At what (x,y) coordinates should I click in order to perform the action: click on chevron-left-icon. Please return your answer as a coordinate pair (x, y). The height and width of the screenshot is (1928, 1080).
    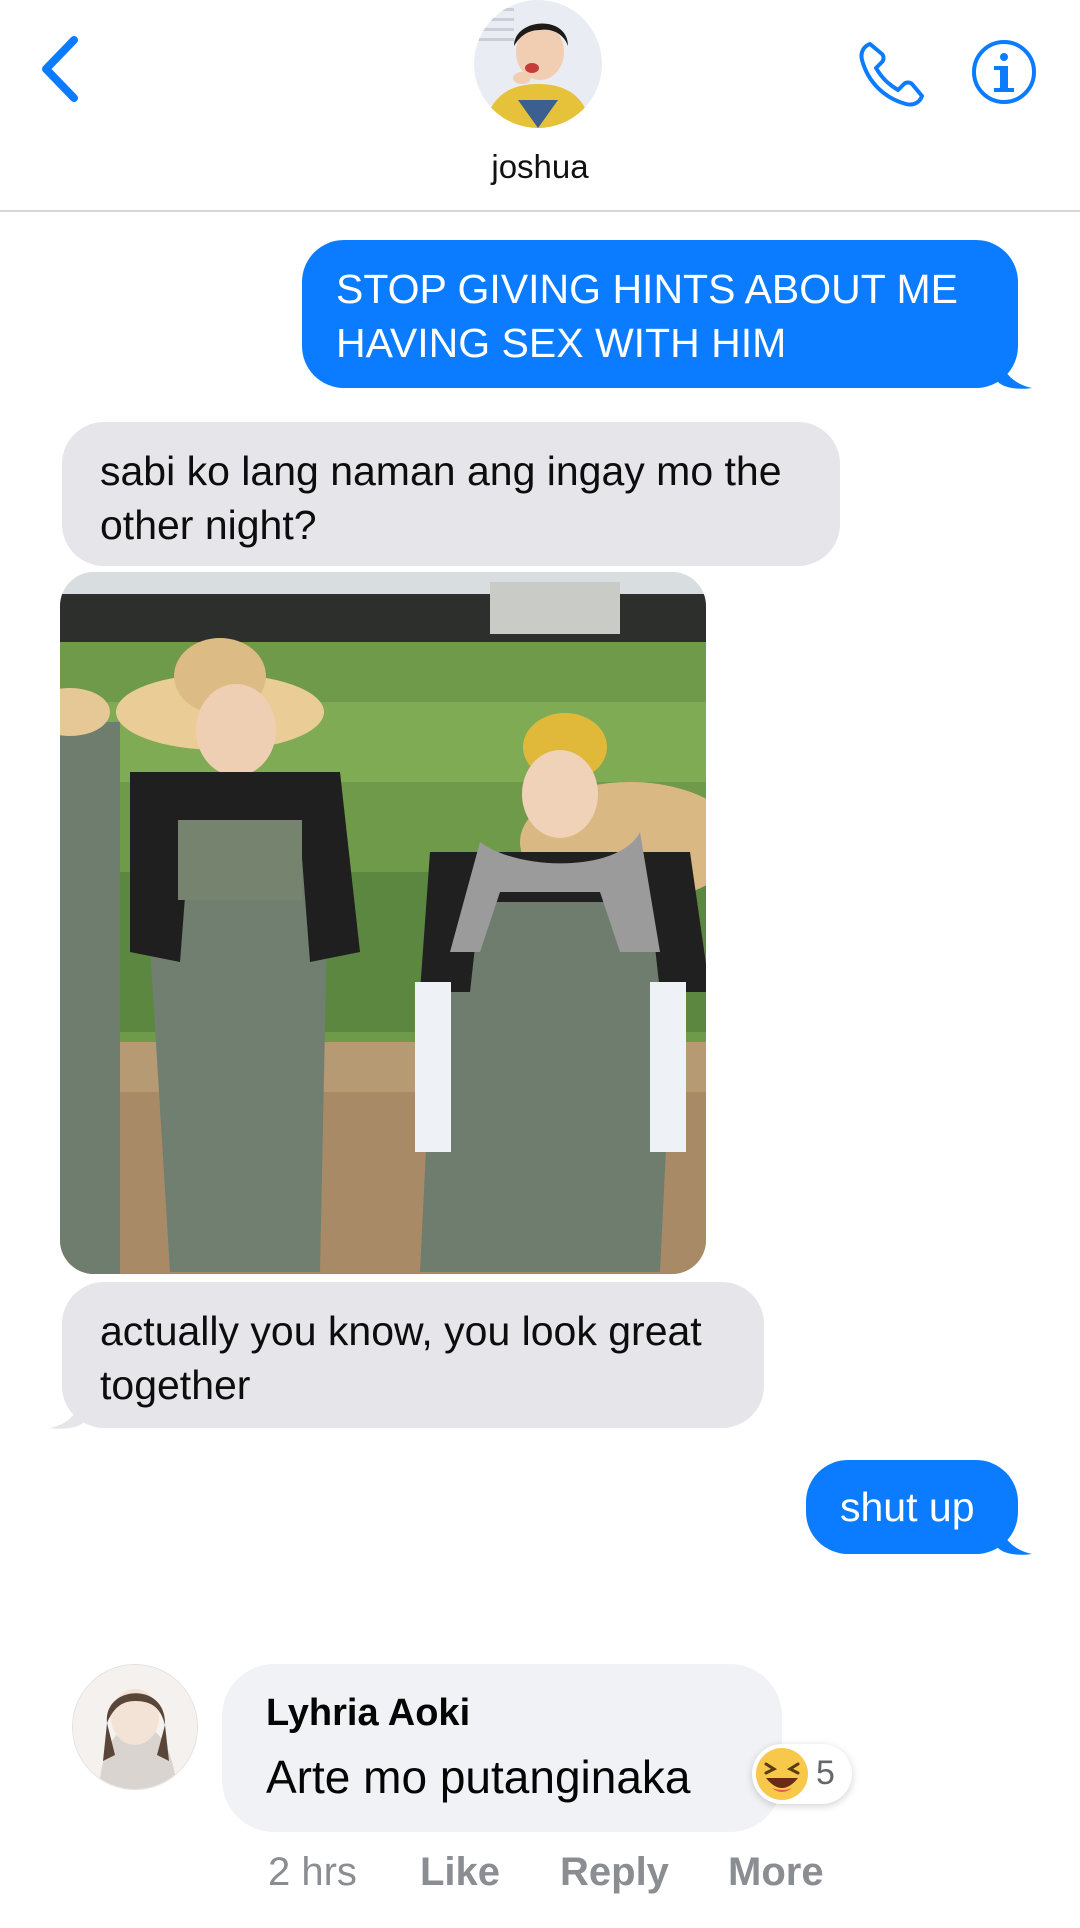
    Looking at the image, I should click on (62, 69).